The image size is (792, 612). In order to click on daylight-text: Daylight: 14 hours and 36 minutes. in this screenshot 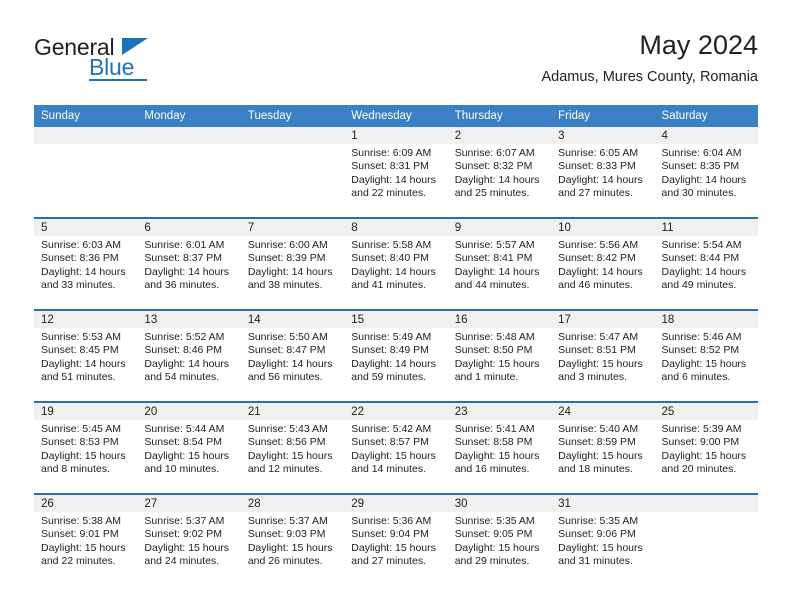, I will do `click(187, 278)`.